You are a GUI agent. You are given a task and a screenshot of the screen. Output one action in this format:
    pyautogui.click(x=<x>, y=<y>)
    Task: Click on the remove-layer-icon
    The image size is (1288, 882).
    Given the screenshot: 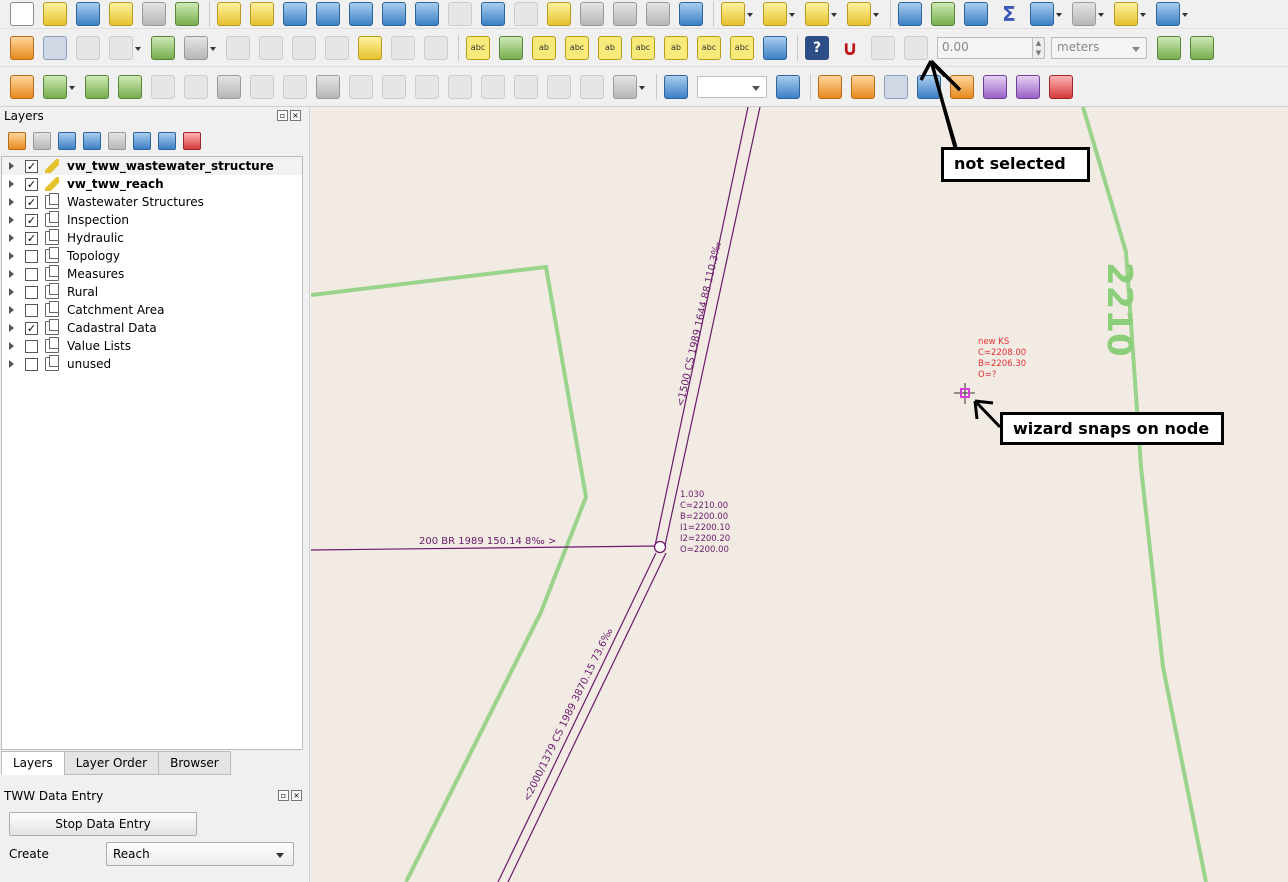 What is the action you would take?
    pyautogui.click(x=192, y=141)
    